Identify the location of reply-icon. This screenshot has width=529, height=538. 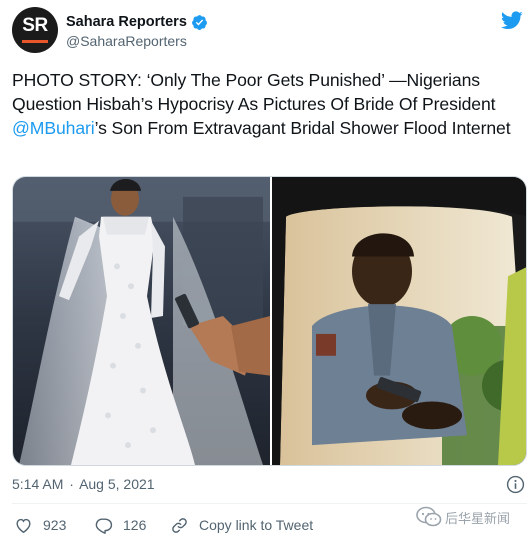
(104, 525).